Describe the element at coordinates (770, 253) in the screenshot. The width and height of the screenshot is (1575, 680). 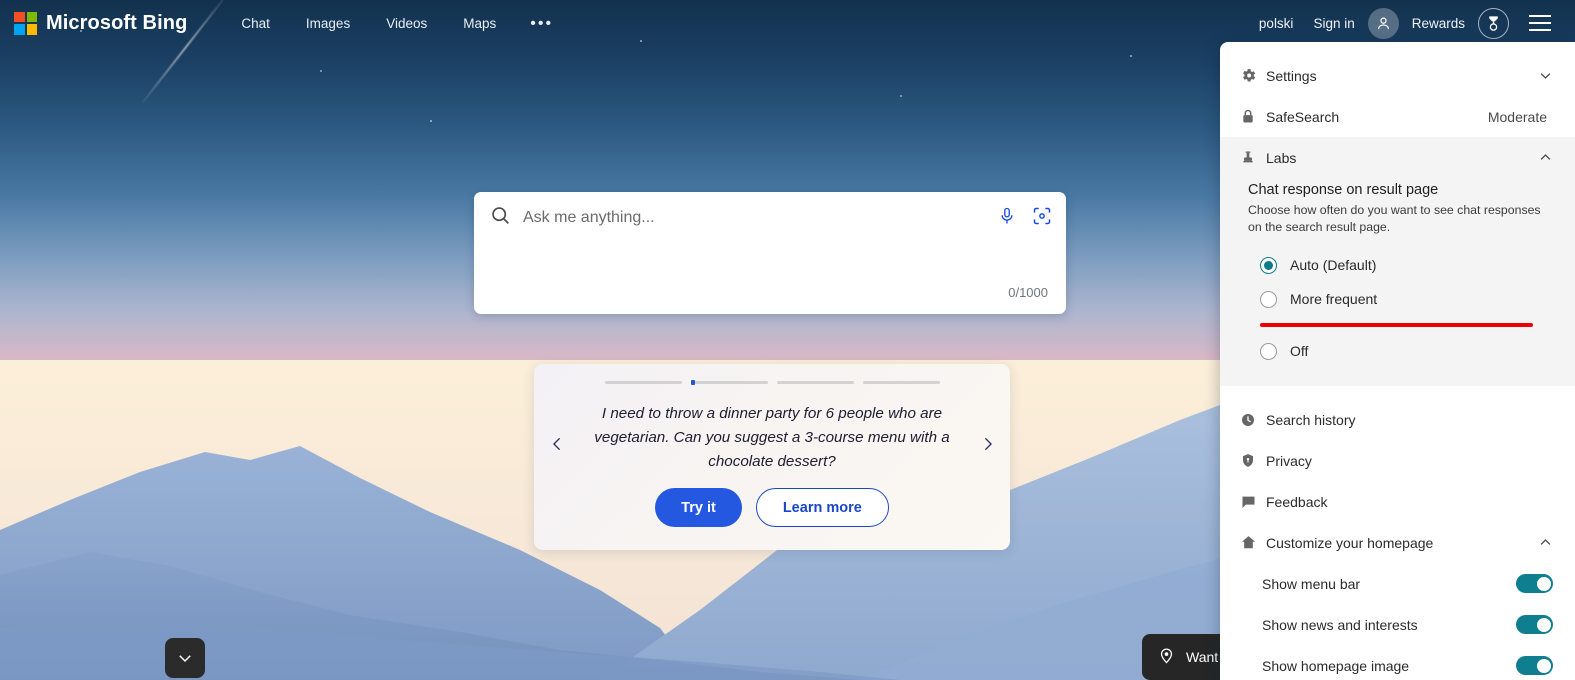
I see `search-box: 0/1000` at that location.